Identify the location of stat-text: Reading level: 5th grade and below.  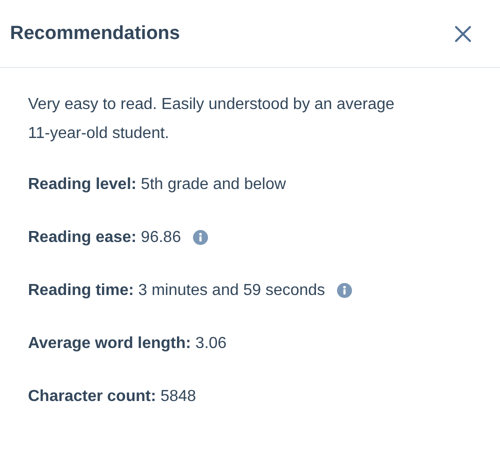
(157, 185).